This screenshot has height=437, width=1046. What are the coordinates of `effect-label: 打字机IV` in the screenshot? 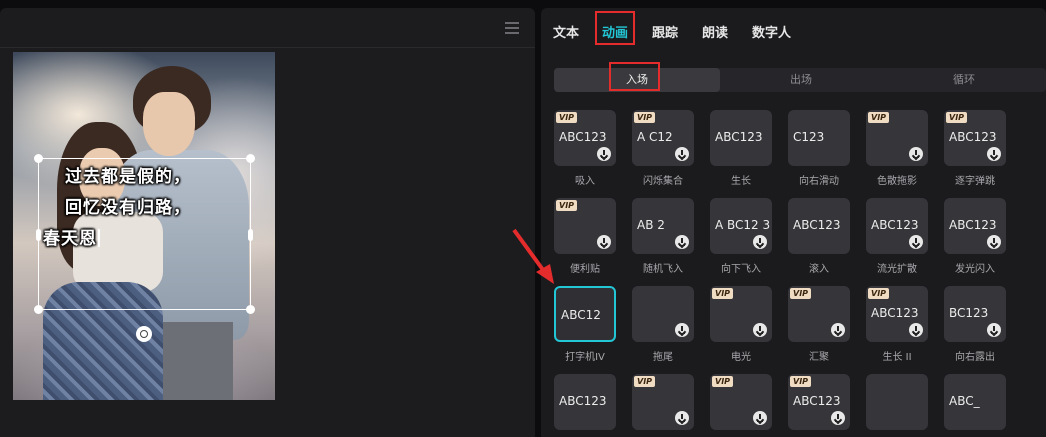 It's located at (585, 357).